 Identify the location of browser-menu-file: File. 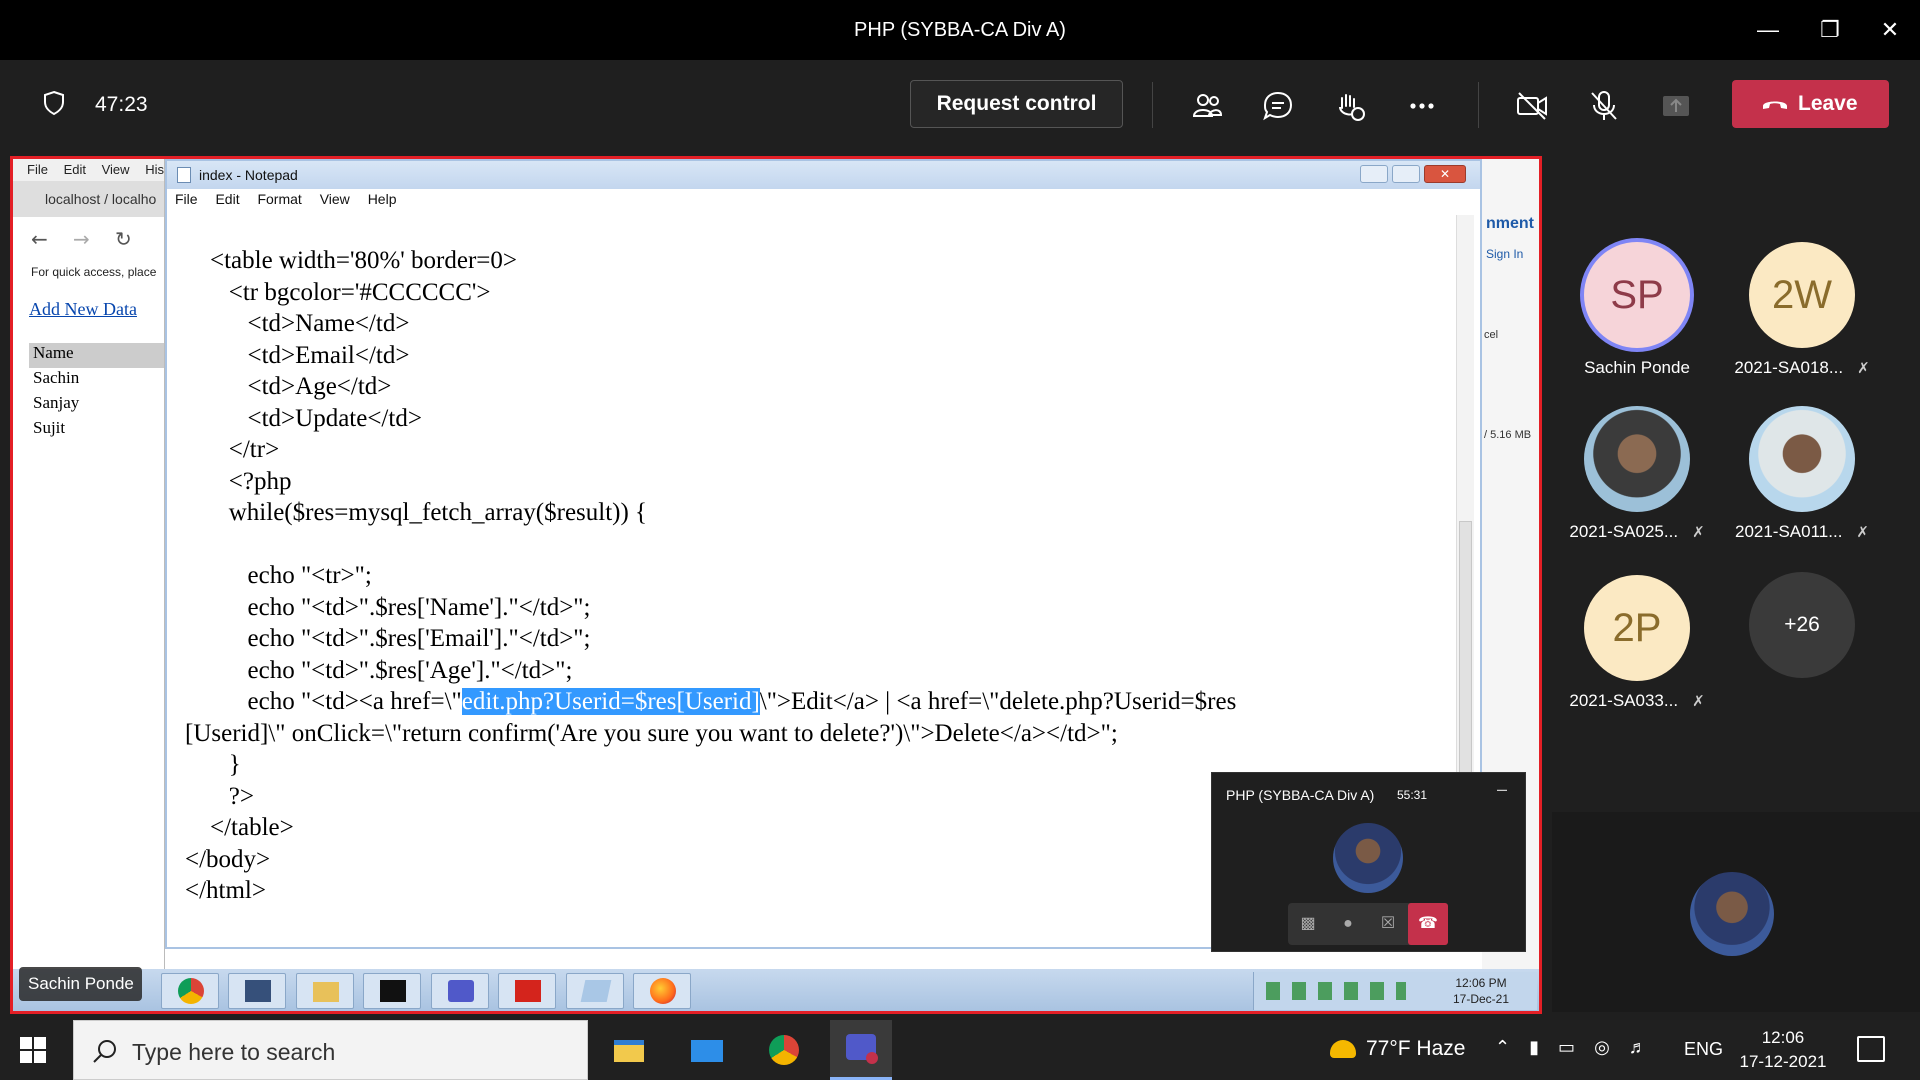
(37, 169).